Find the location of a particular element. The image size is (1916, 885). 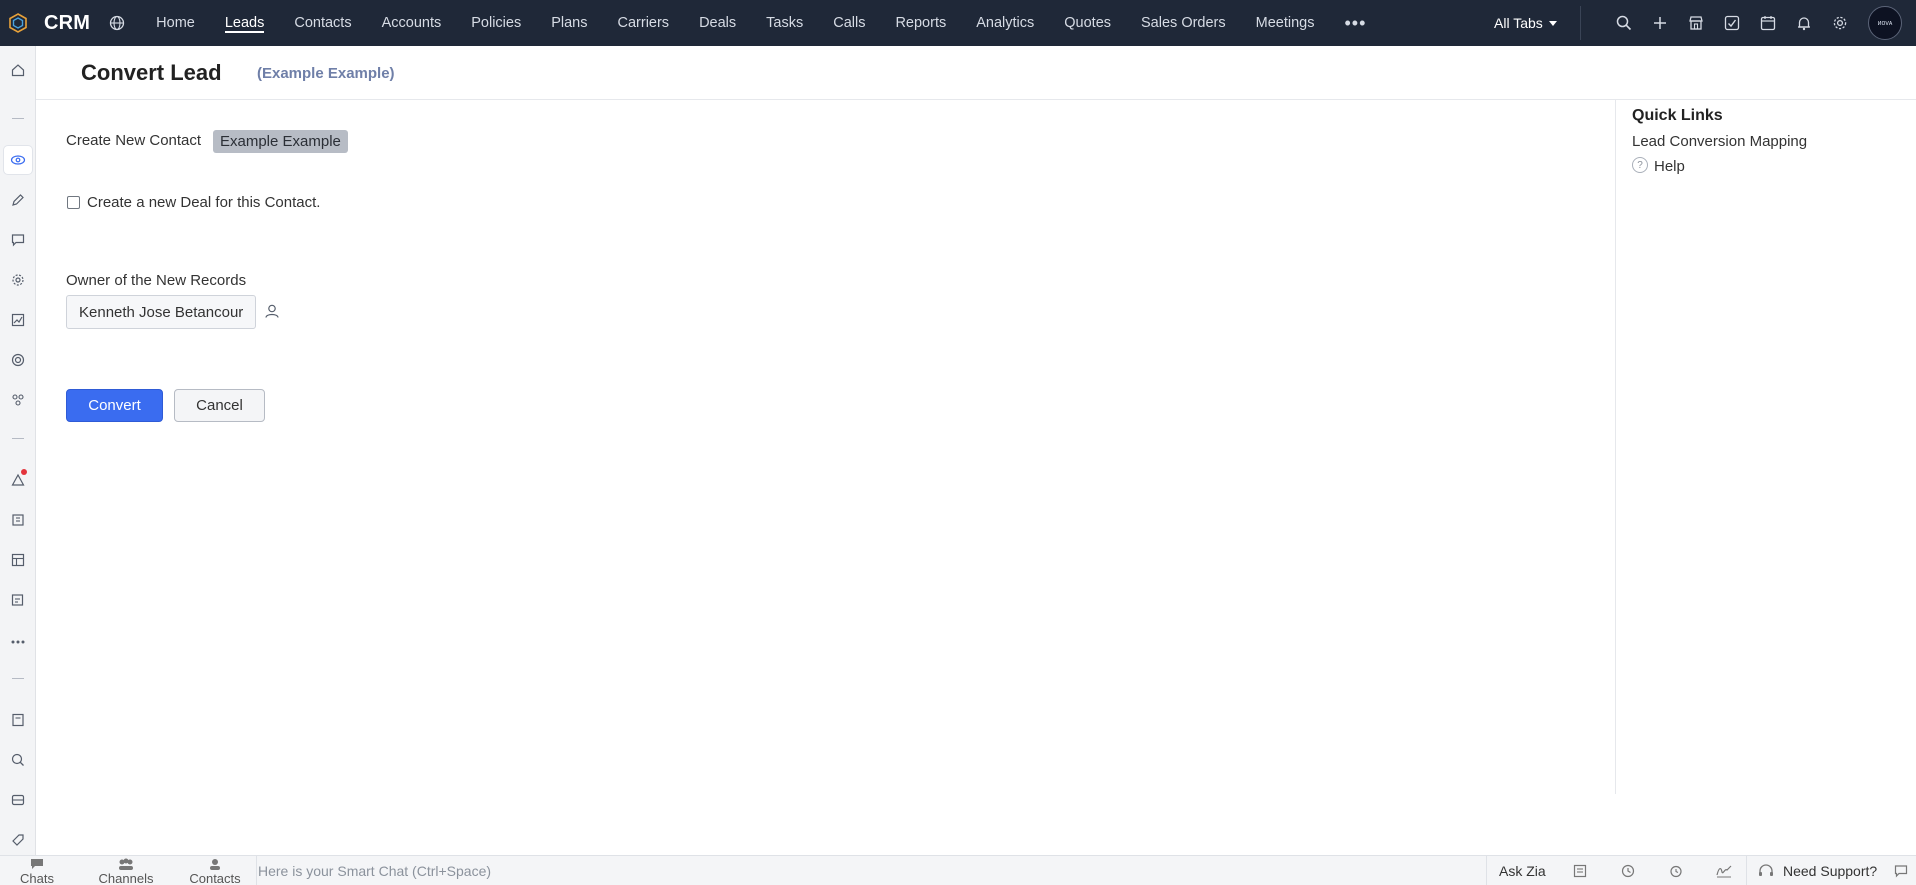

alarm-icon is located at coordinates (1676, 870).